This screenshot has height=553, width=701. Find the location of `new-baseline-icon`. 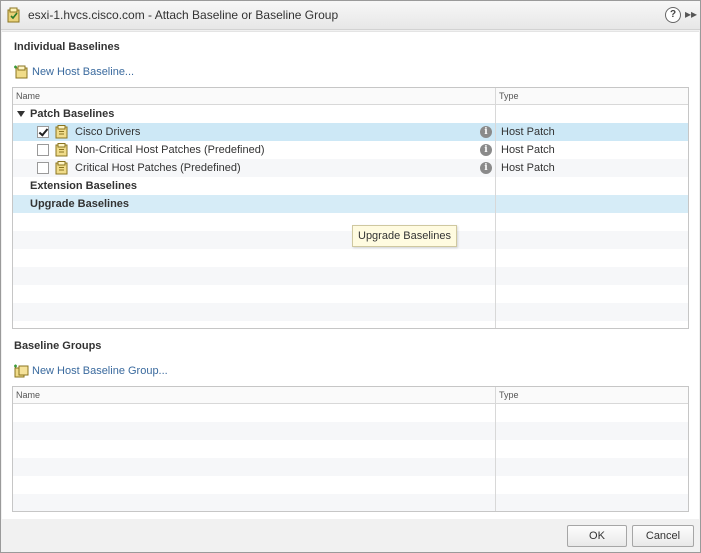

new-baseline-icon is located at coordinates (21, 72).